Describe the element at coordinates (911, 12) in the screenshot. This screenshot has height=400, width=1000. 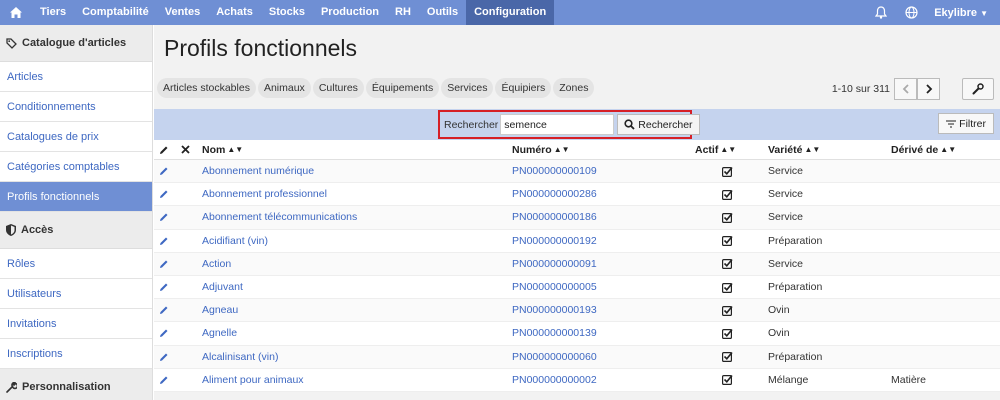
I see `globe-icon` at that location.